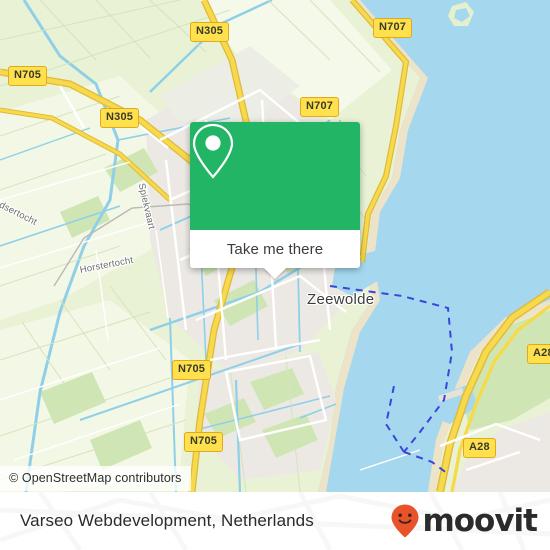 Image resolution: width=550 pixels, height=550 pixels. I want to click on map-pin-icon, so click(213, 151).